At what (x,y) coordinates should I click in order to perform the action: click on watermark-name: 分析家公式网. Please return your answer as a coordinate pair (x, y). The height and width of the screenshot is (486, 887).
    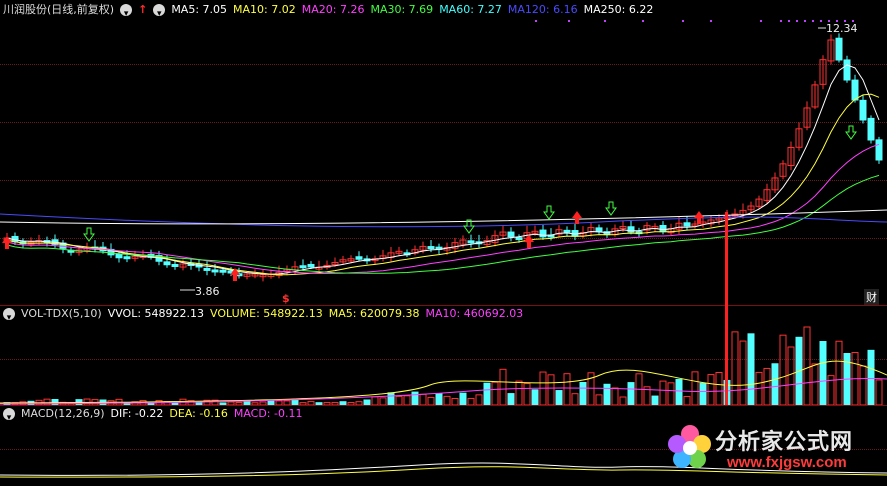
    Looking at the image, I should click on (784, 442).